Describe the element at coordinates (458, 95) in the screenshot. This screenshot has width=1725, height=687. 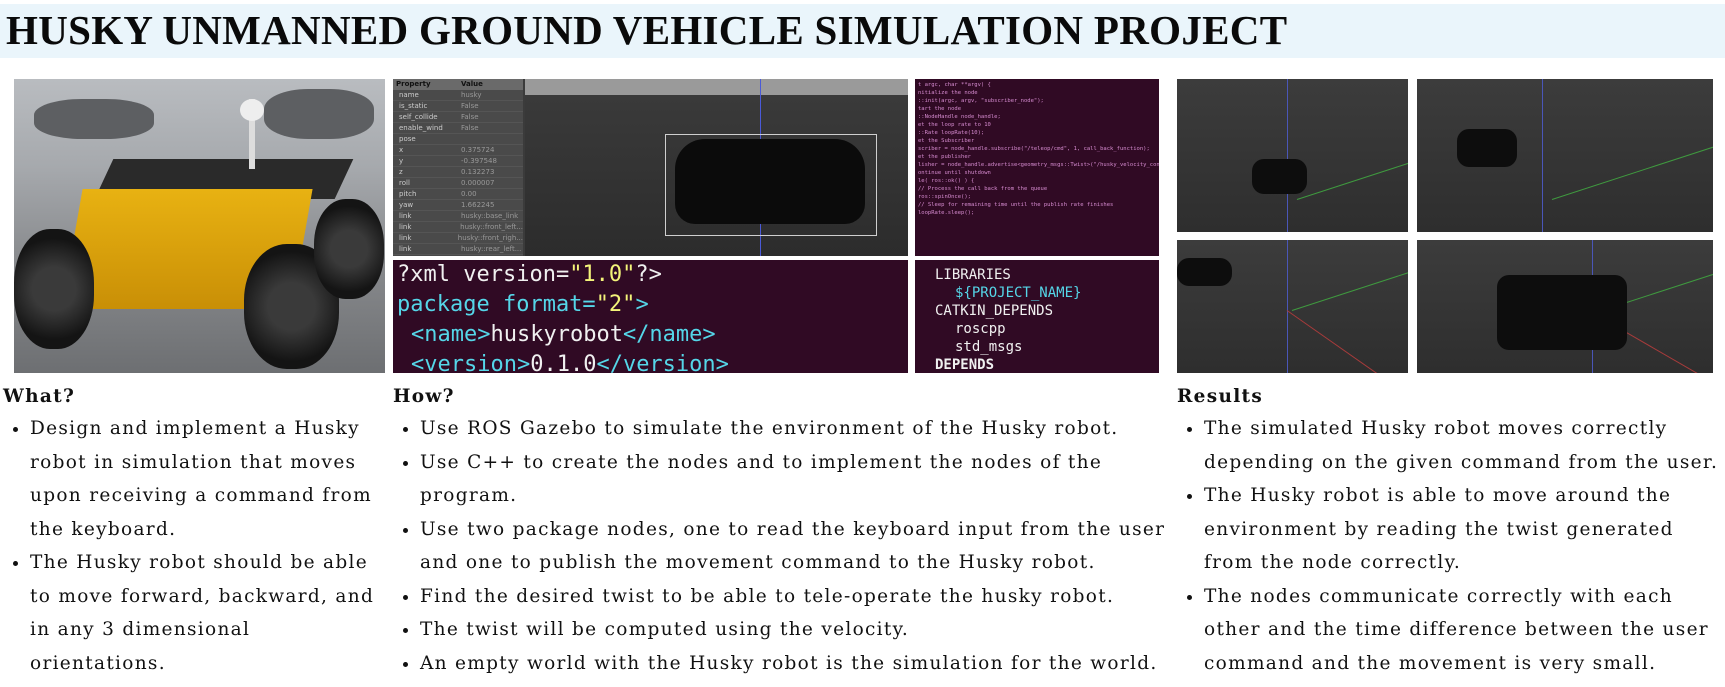
I see `property-row: name husky` at that location.